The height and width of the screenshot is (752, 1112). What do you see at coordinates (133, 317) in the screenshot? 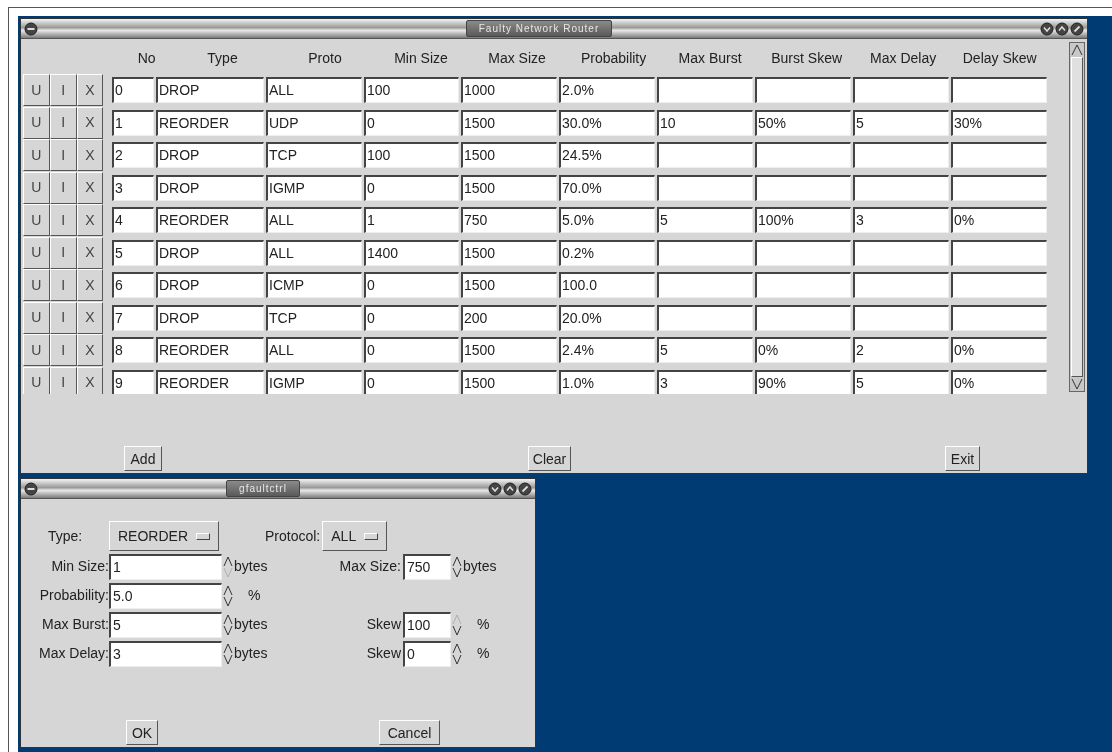
I see `table-cell: 7` at bounding box center [133, 317].